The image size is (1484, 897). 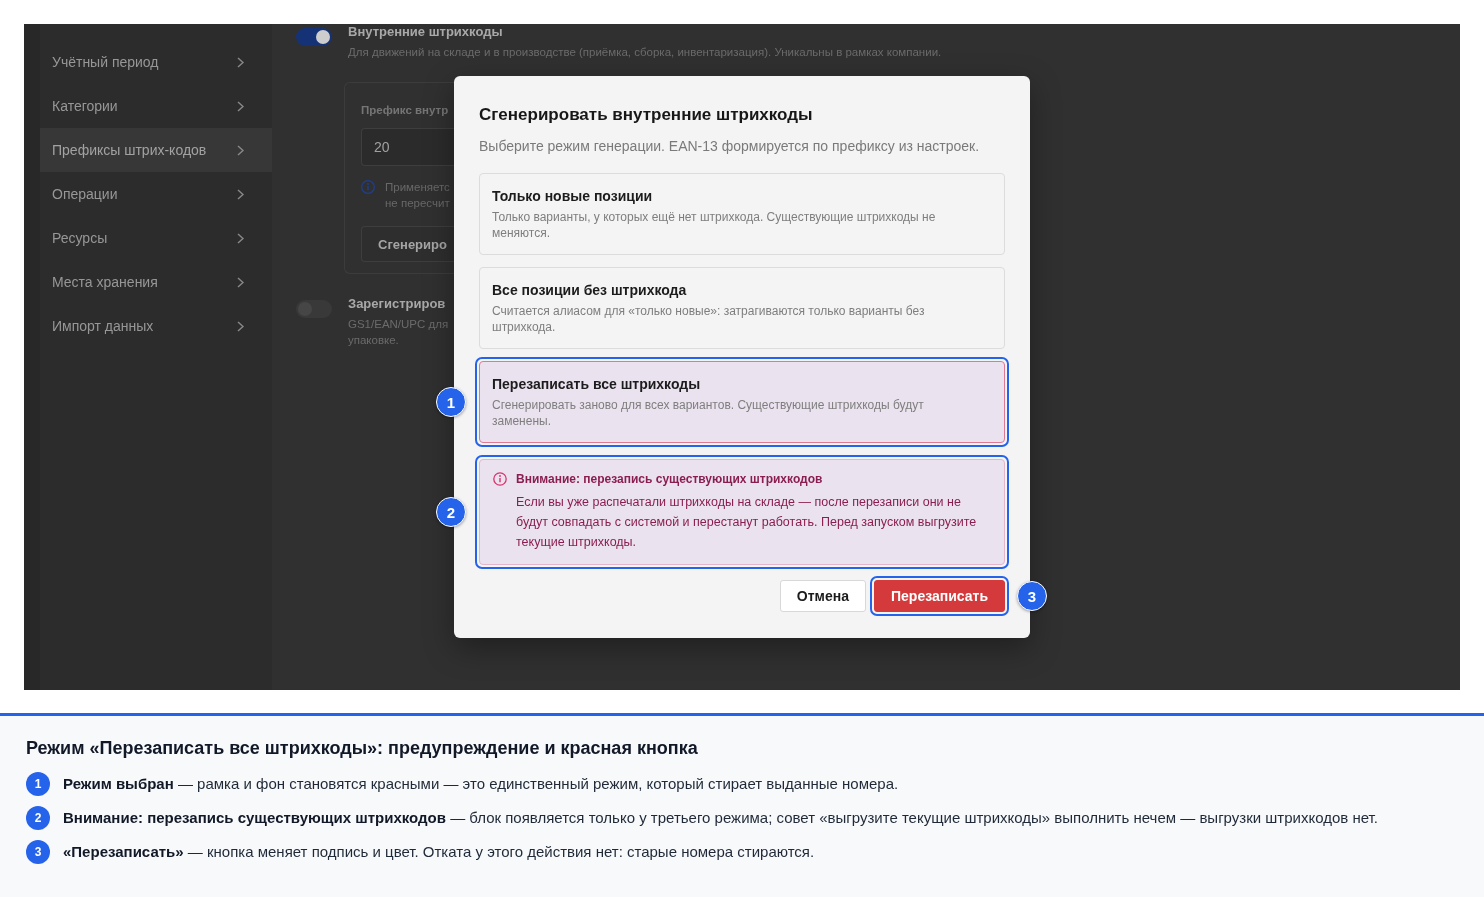 I want to click on setting-title: Внутренние штрихкоды, so click(x=426, y=32).